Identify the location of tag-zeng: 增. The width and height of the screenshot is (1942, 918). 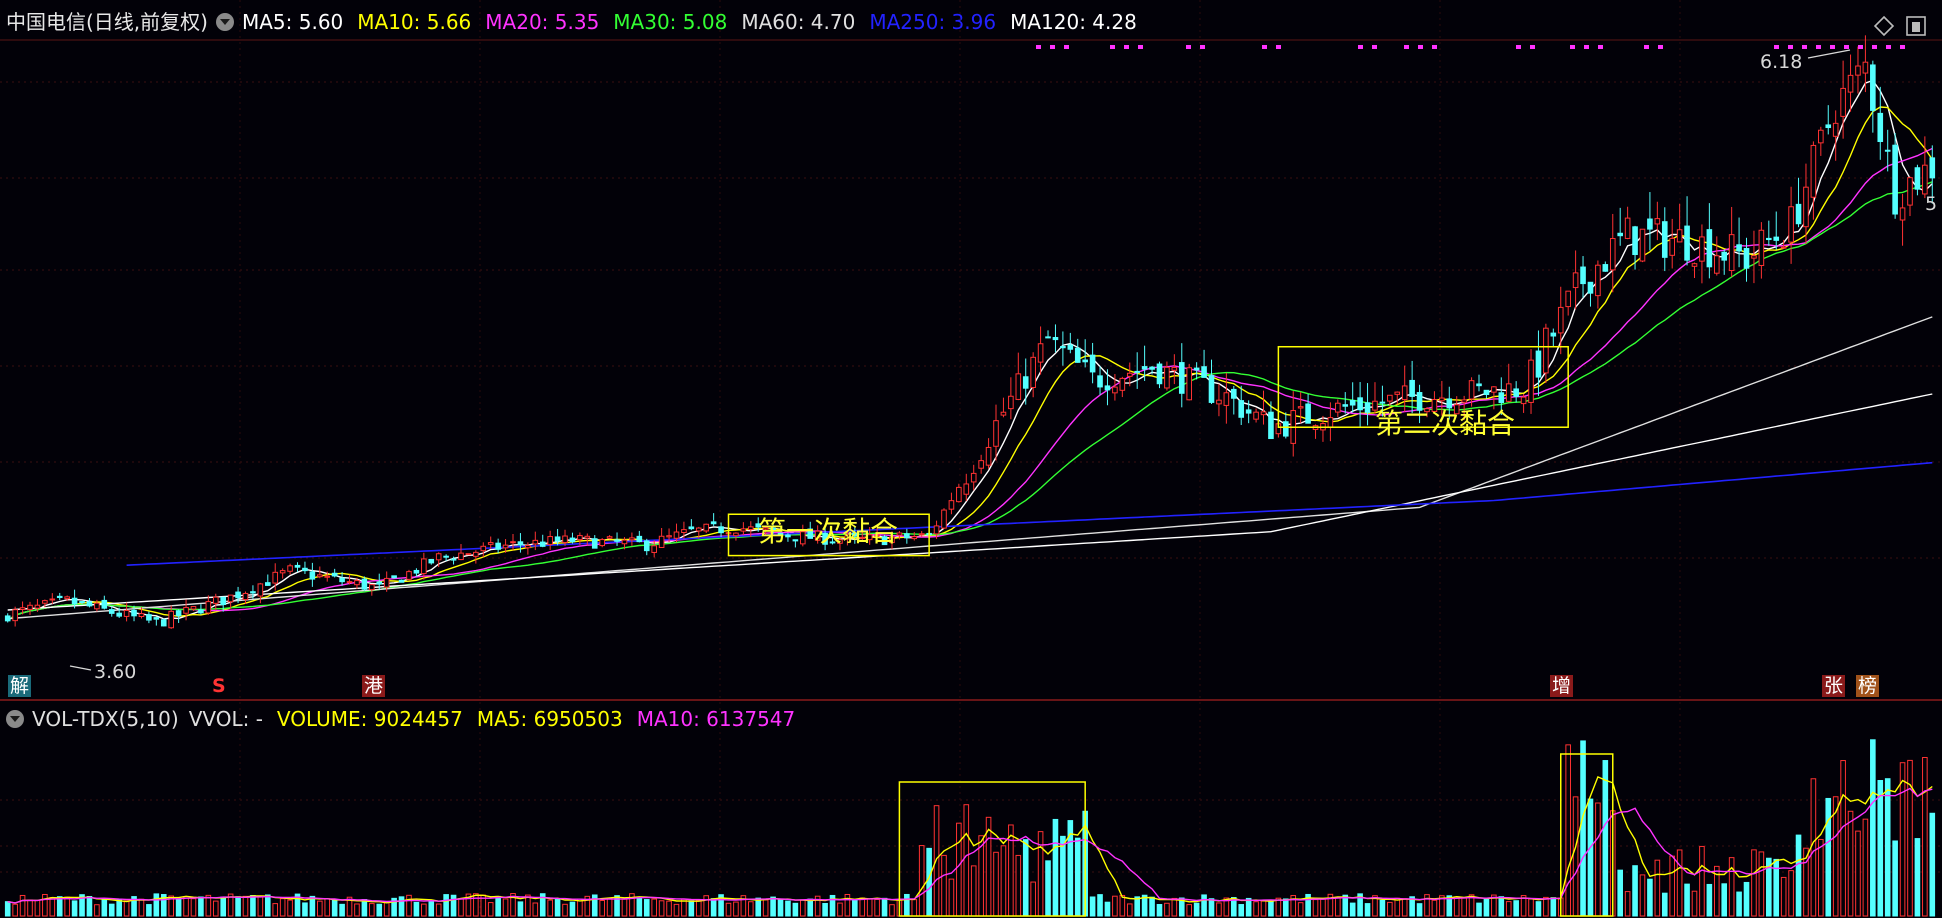
(1562, 686).